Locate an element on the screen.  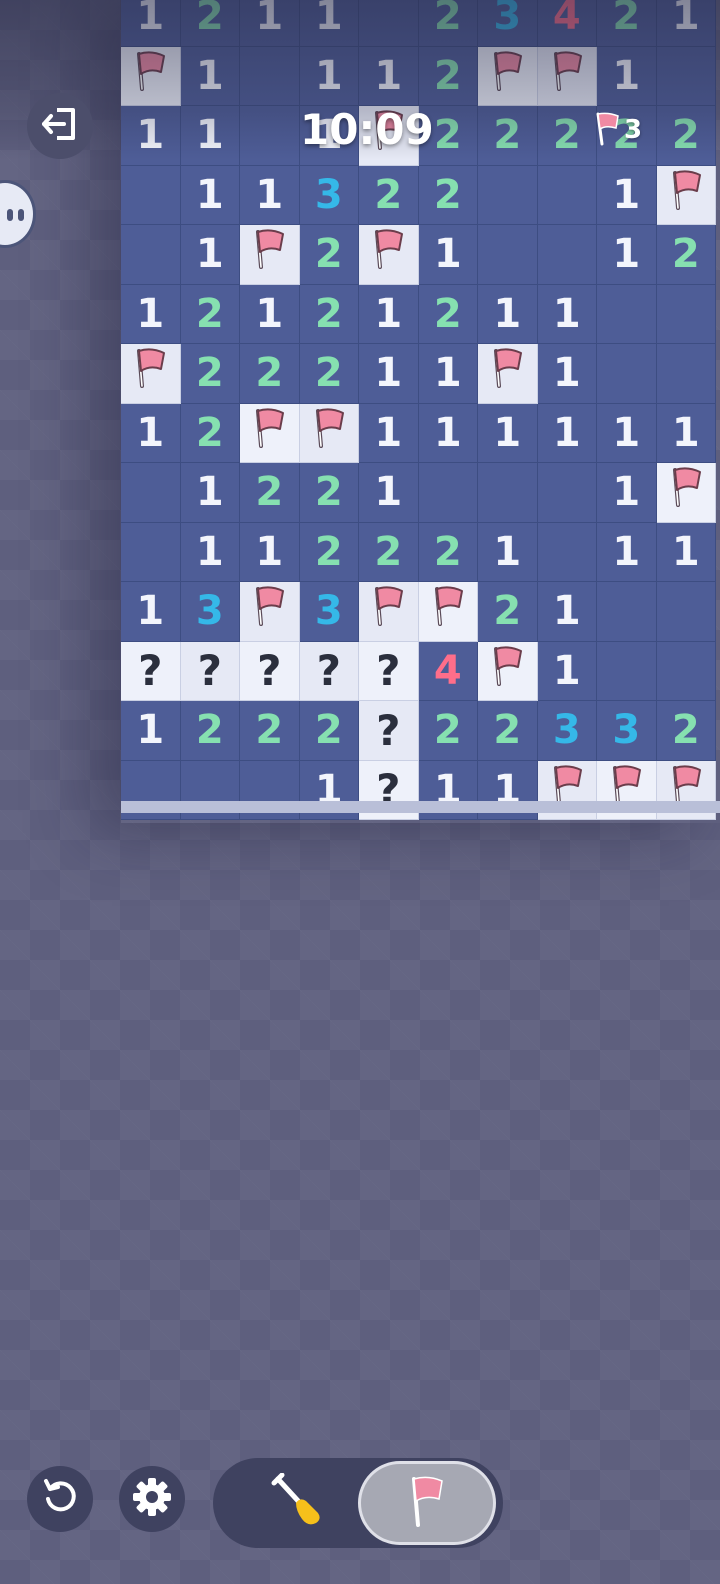
flag-mode-button is located at coordinates (427, 1503).